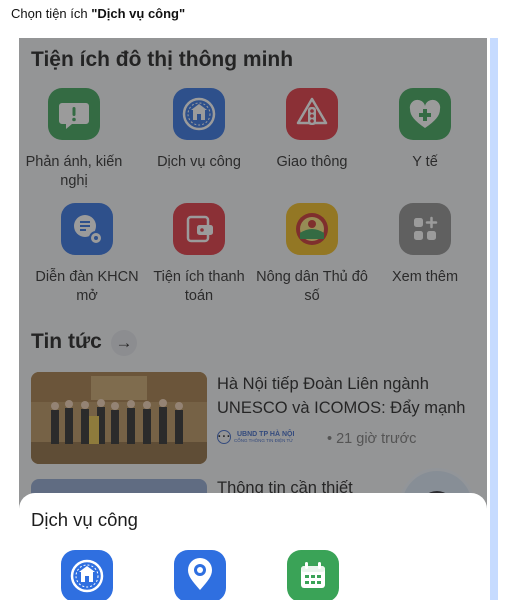 The height and width of the screenshot is (600, 514). What do you see at coordinates (312, 114) in the screenshot?
I see `traffic-light-icon` at bounding box center [312, 114].